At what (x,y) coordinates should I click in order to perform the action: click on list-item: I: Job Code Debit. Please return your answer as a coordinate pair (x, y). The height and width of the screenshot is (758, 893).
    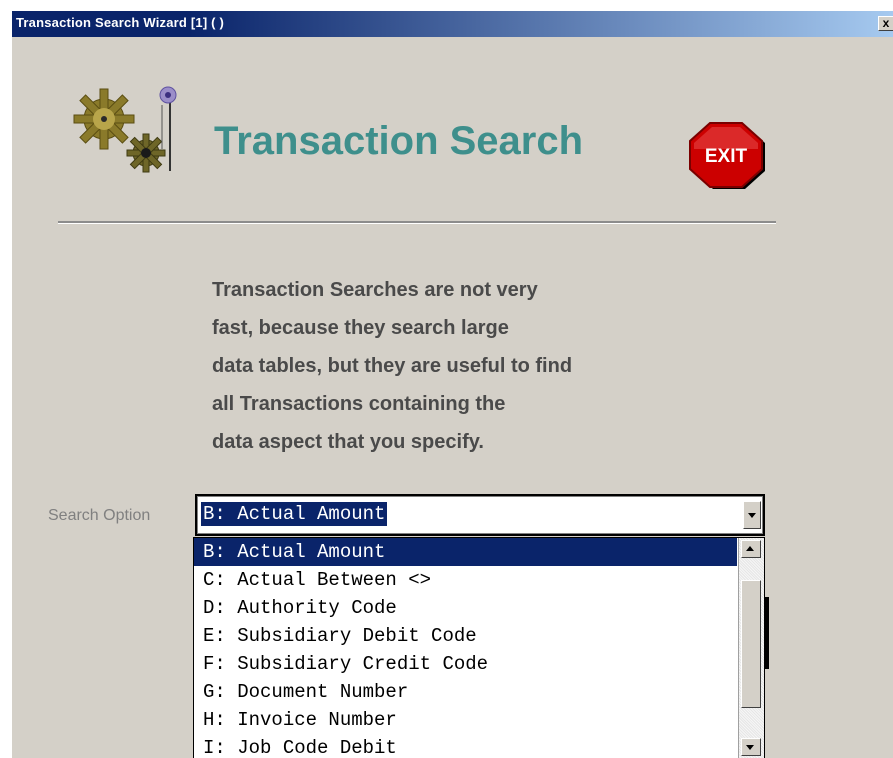
    Looking at the image, I should click on (465, 746).